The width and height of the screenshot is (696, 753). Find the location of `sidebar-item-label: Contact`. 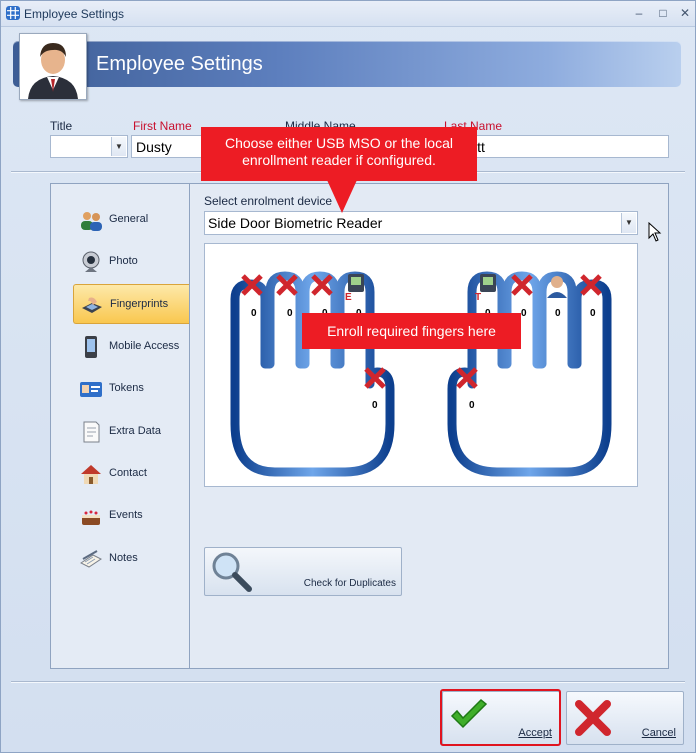

sidebar-item-label: Contact is located at coordinates (128, 473).